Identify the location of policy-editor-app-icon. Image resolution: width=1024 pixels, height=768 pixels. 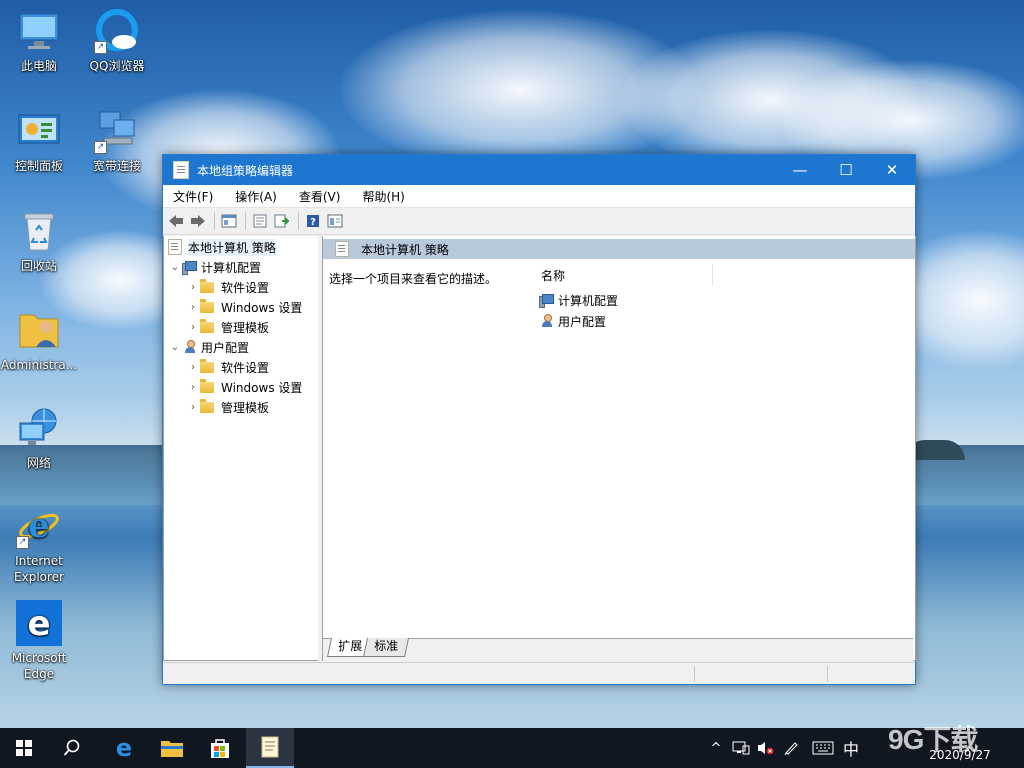
(181, 170).